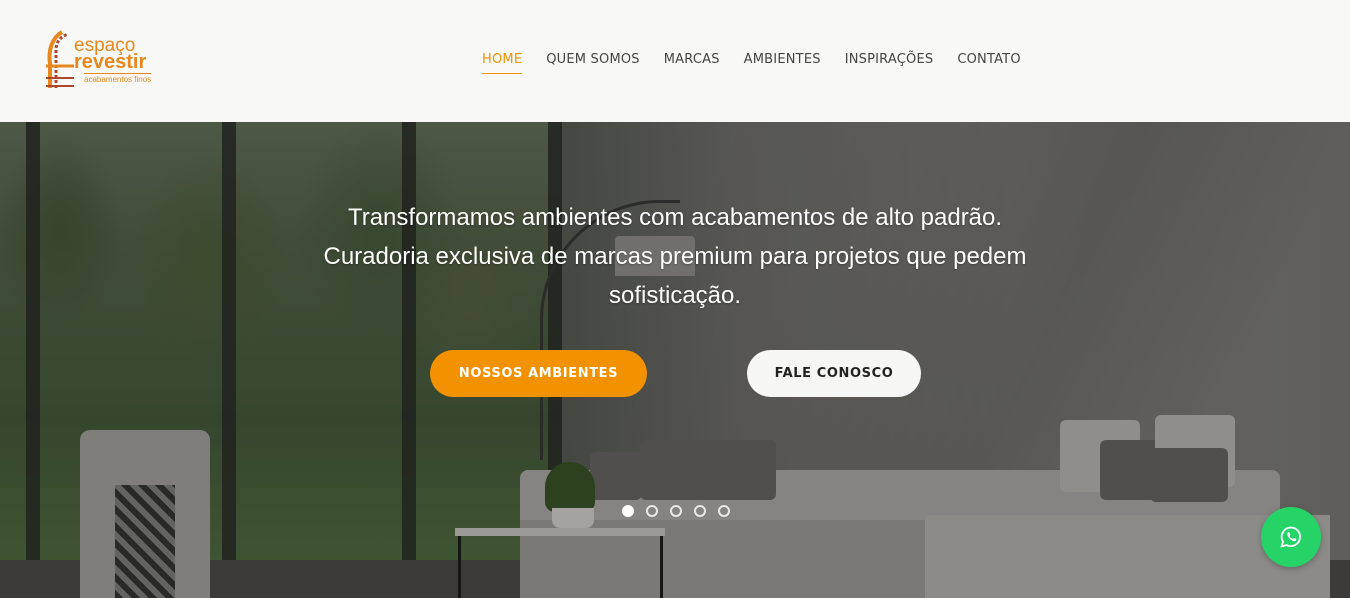  Describe the element at coordinates (593, 63) in the screenshot. I see `nav-quem-somos: QUEM SOMOS` at that location.